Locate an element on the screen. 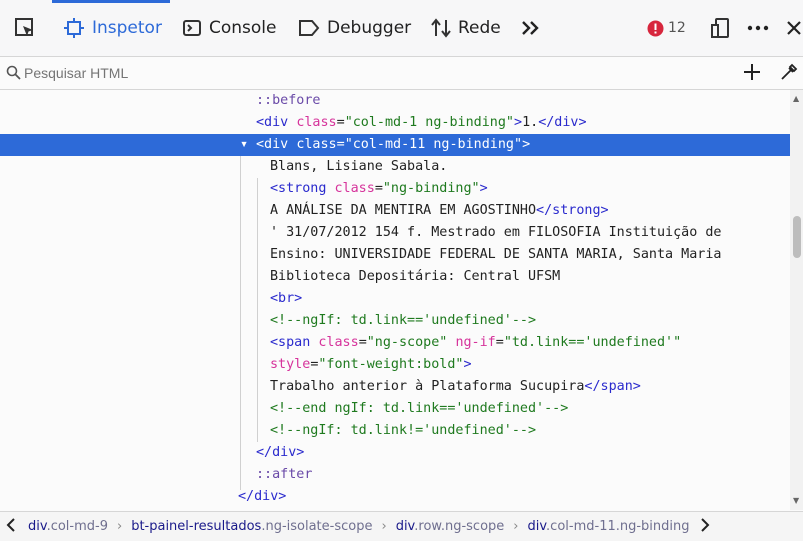 This screenshot has width=803, height=541. breadcrumb-scroll-right-button is located at coordinates (705, 526).